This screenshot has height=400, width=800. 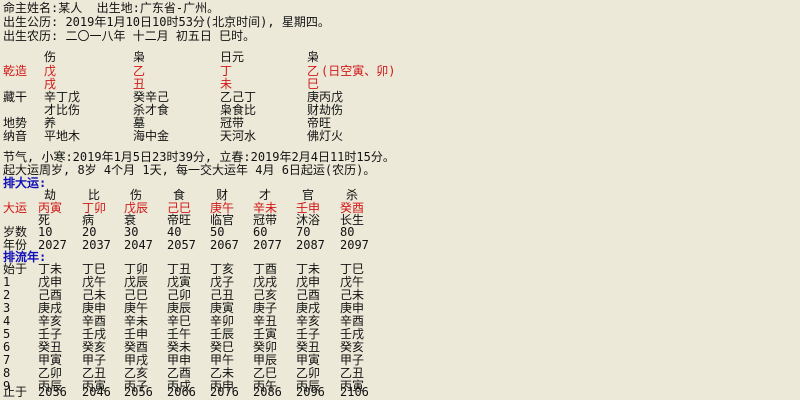 I want to click on liunian-cell: 癸巳, so click(x=222, y=347).